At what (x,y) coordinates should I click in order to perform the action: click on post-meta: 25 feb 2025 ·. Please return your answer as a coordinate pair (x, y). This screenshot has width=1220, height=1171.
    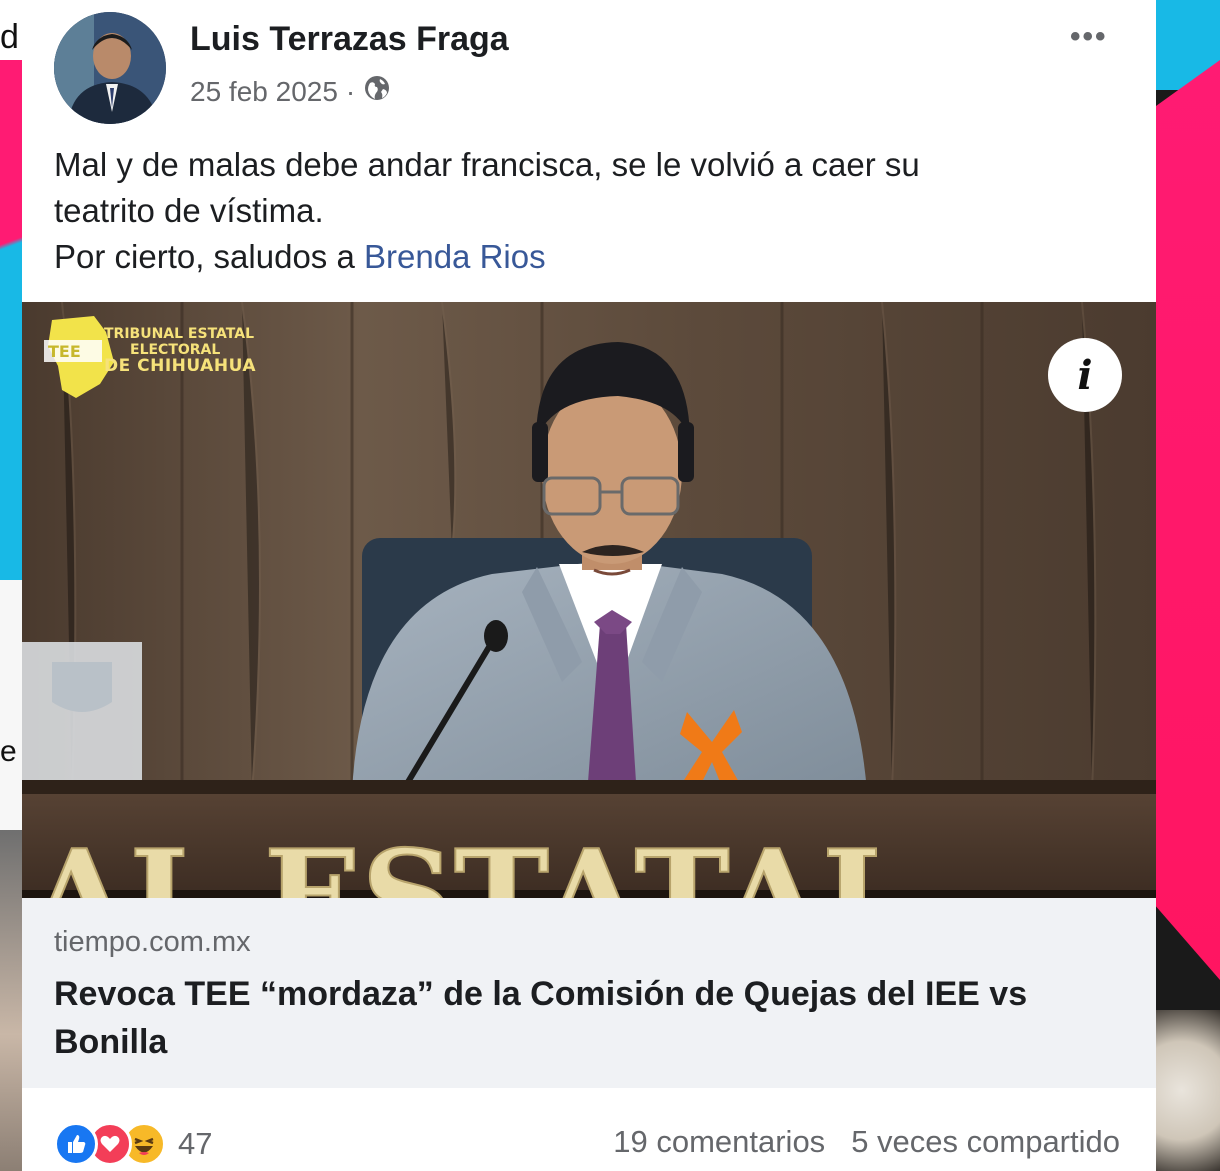
    Looking at the image, I should click on (290, 91).